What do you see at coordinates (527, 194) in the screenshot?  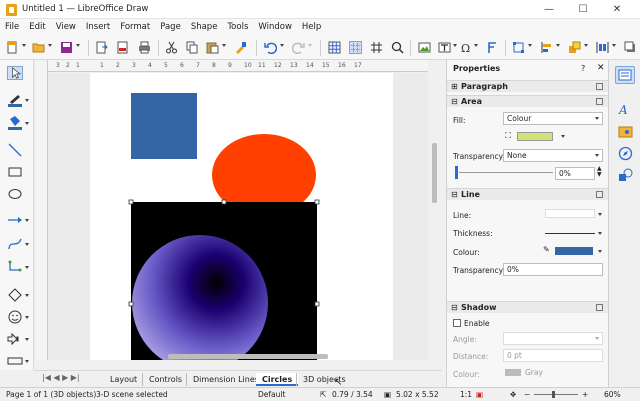 I see `section-line: ⊟ Line` at bounding box center [527, 194].